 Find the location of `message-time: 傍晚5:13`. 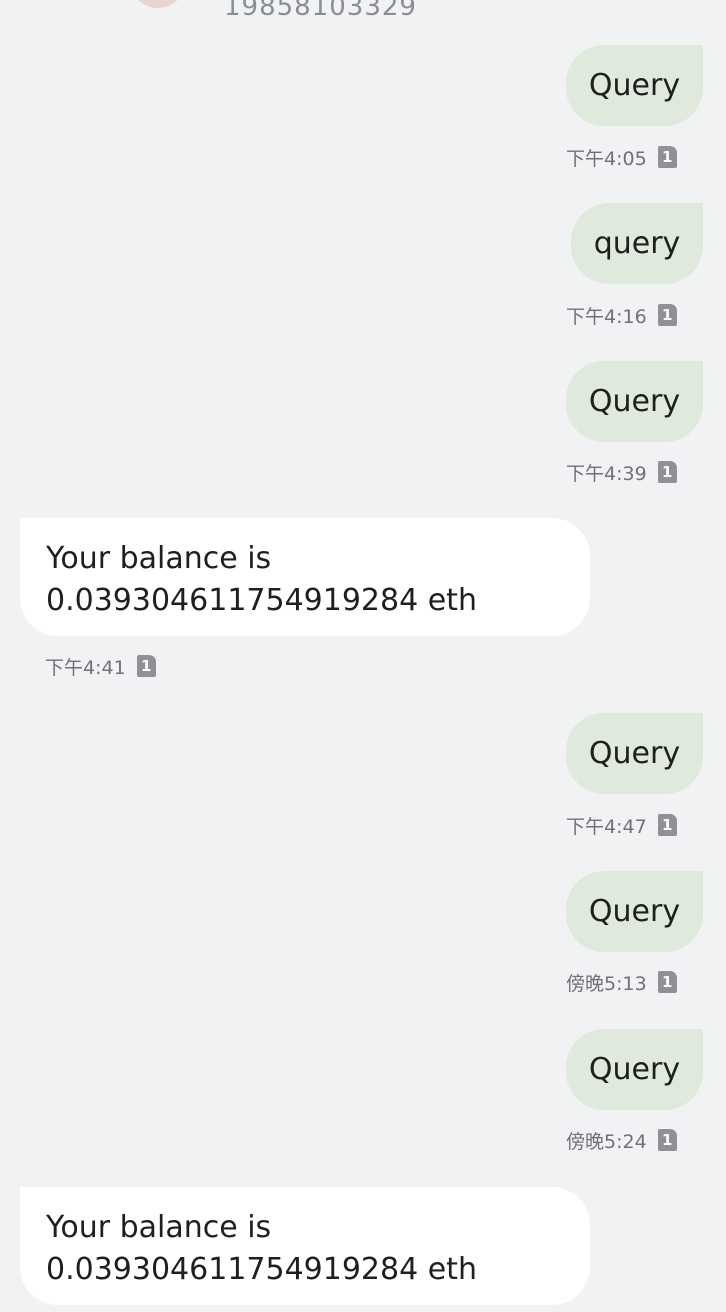

message-time: 傍晚5:13 is located at coordinates (606, 983).